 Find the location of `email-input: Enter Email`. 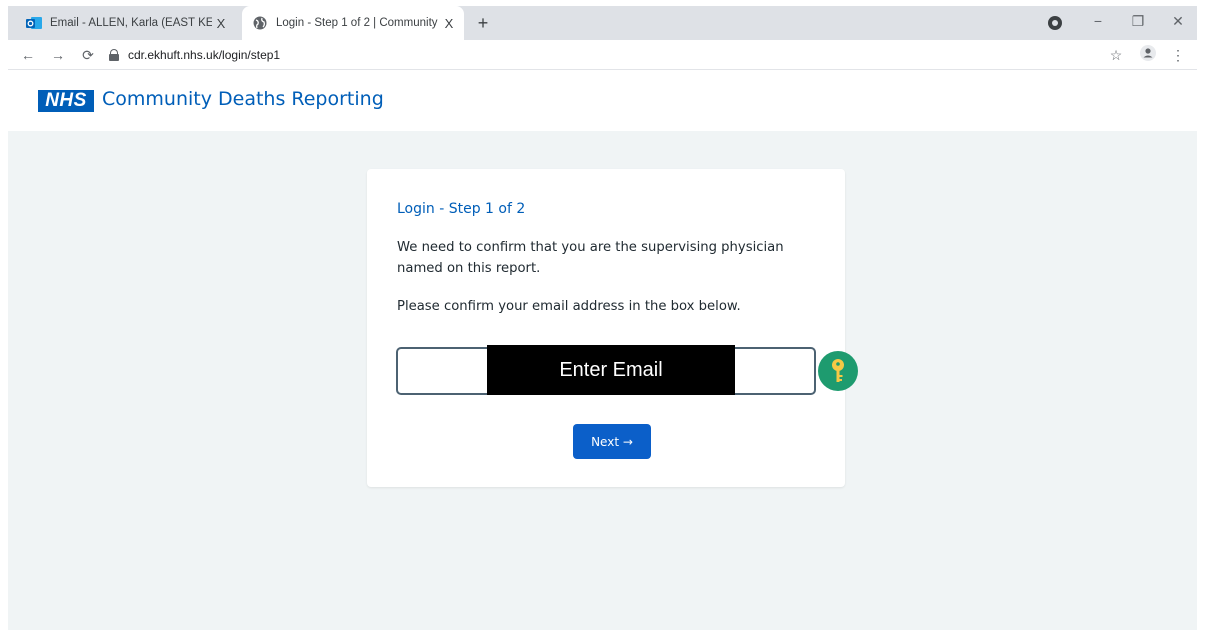

email-input: Enter Email is located at coordinates (606, 370).